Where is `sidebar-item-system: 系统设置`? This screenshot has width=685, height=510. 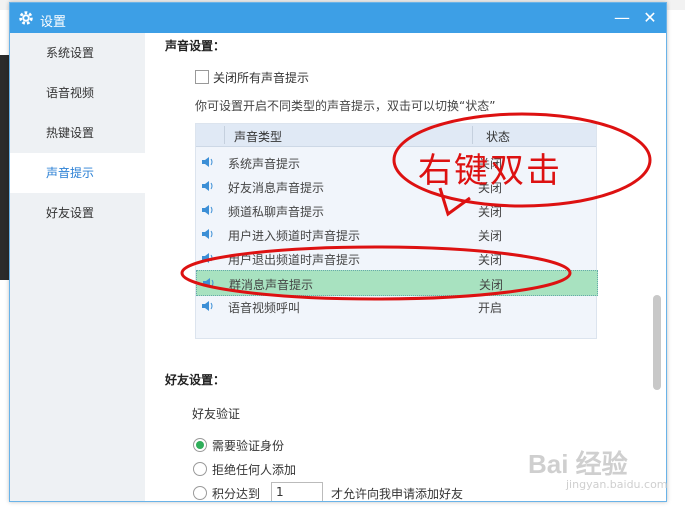 sidebar-item-system: 系统设置 is located at coordinates (77, 53).